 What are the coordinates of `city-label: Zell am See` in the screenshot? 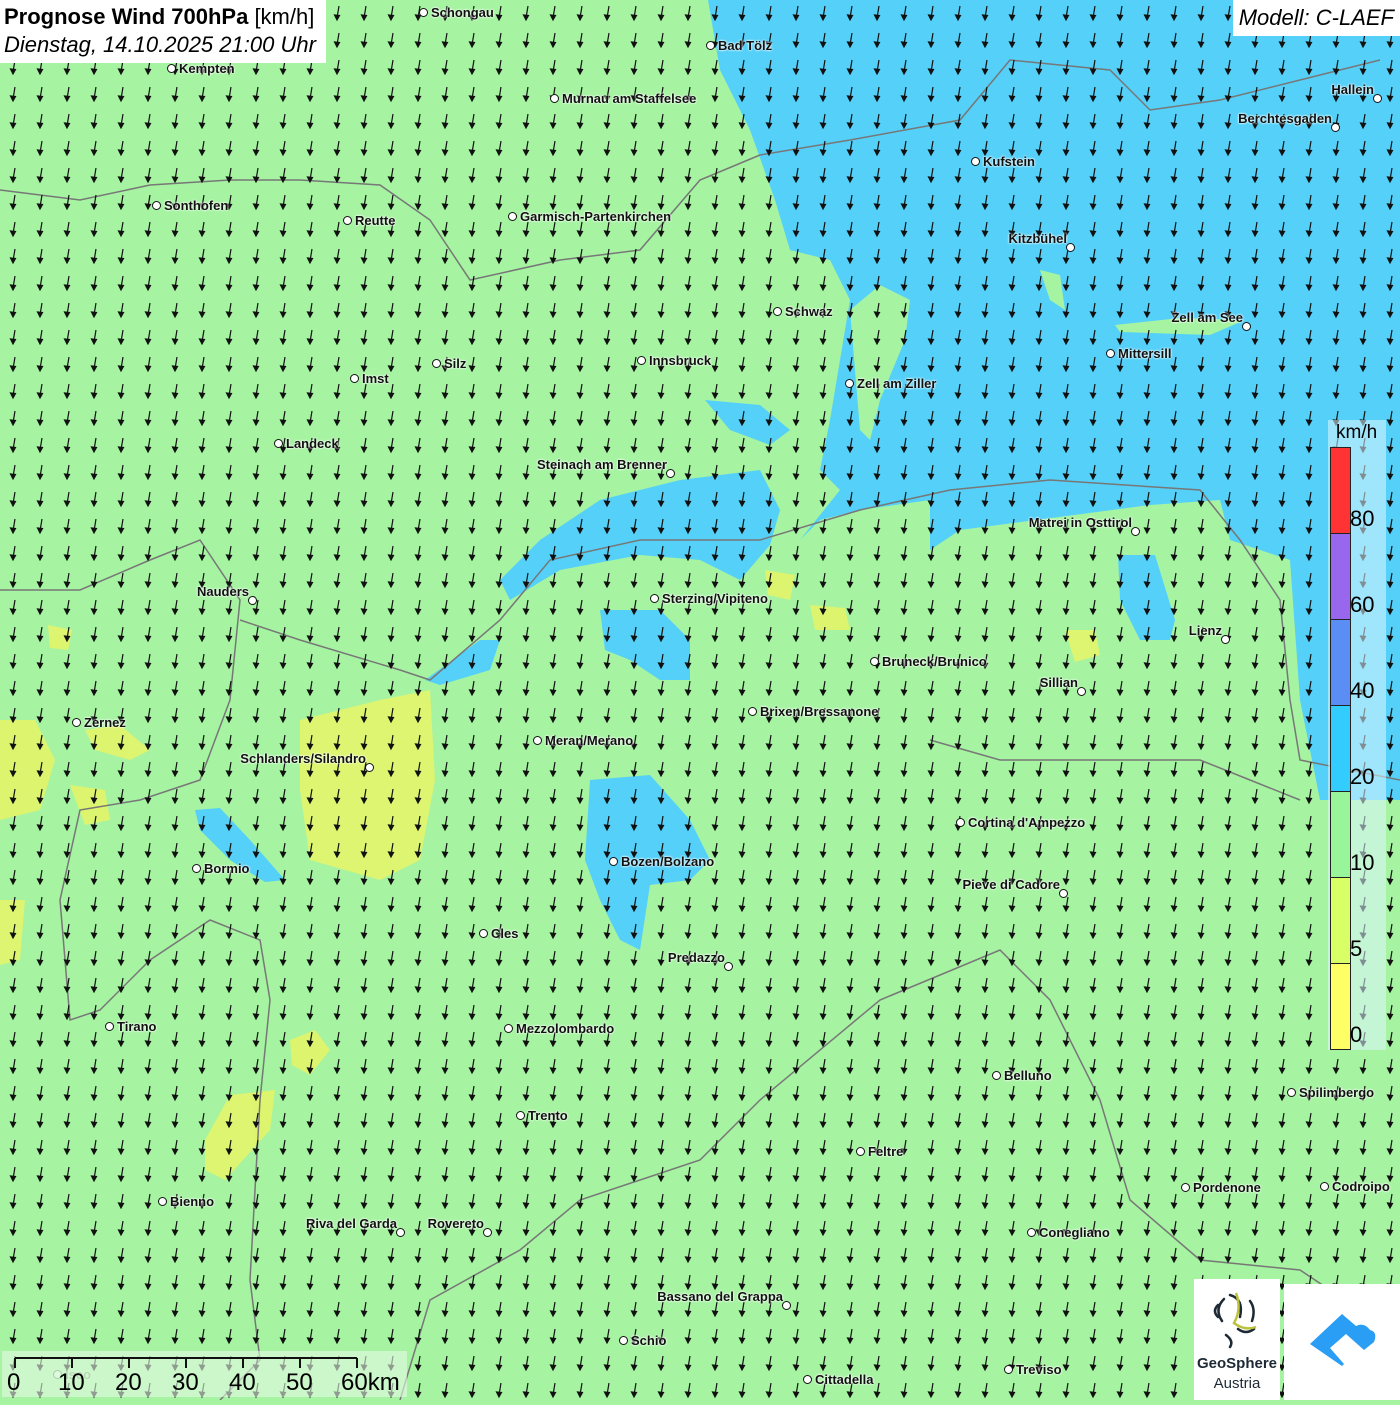 It's located at (1207, 317).